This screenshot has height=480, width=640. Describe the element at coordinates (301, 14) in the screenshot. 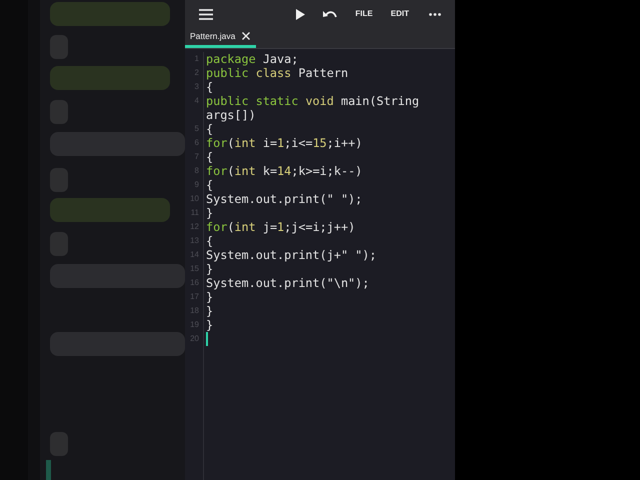

I see `play-icon` at that location.